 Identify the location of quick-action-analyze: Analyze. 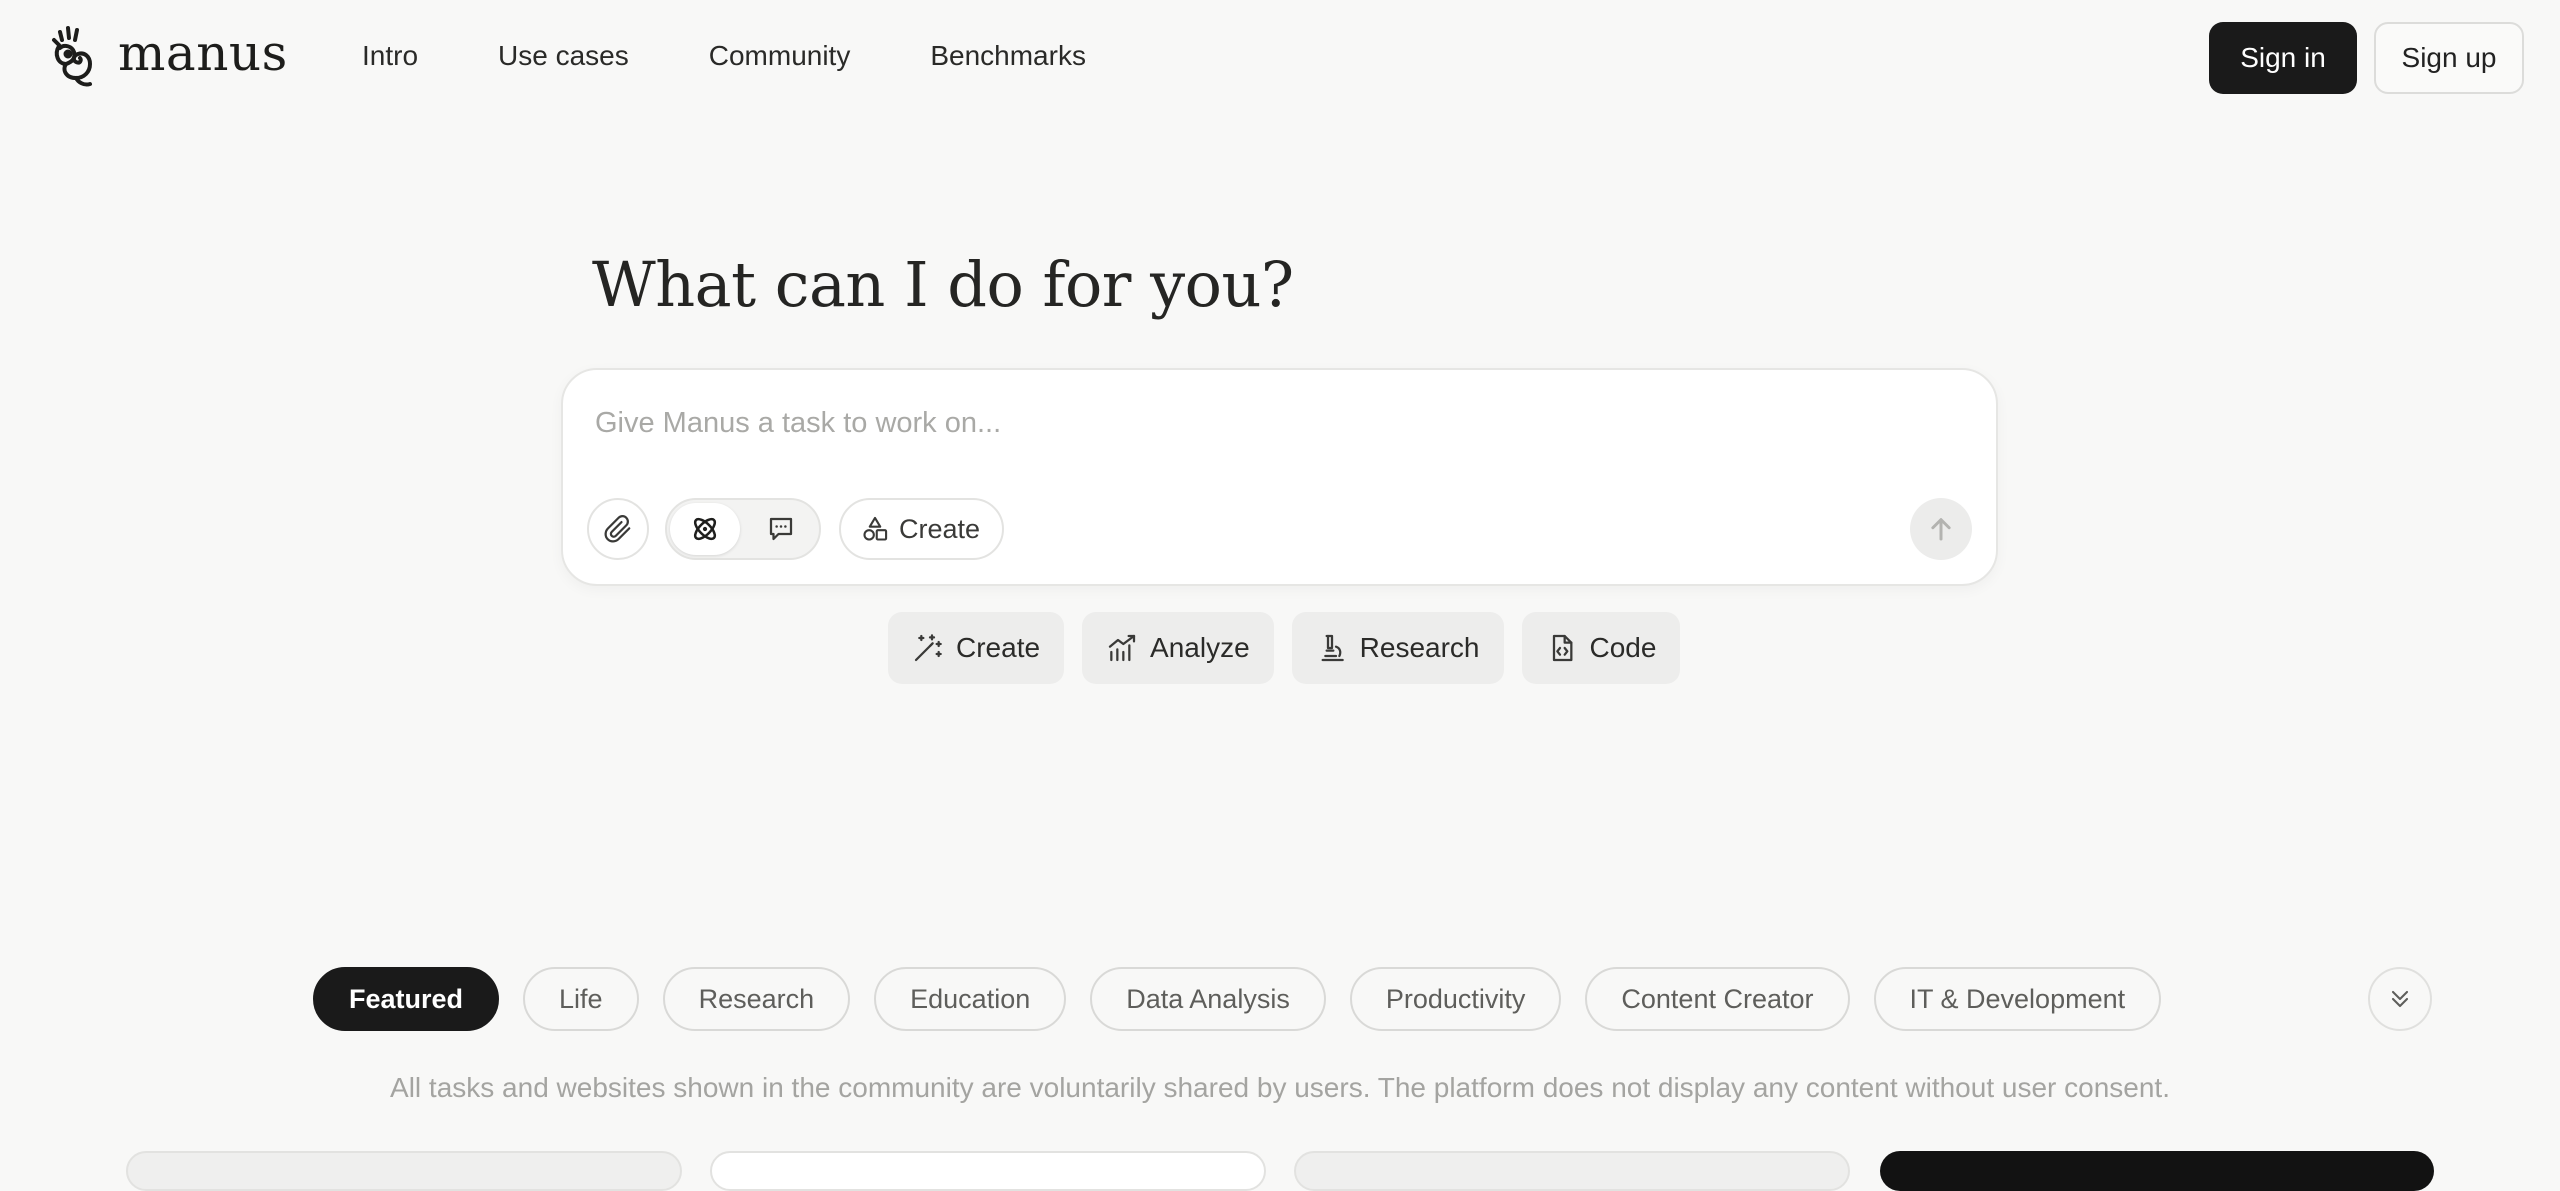
(1178, 648).